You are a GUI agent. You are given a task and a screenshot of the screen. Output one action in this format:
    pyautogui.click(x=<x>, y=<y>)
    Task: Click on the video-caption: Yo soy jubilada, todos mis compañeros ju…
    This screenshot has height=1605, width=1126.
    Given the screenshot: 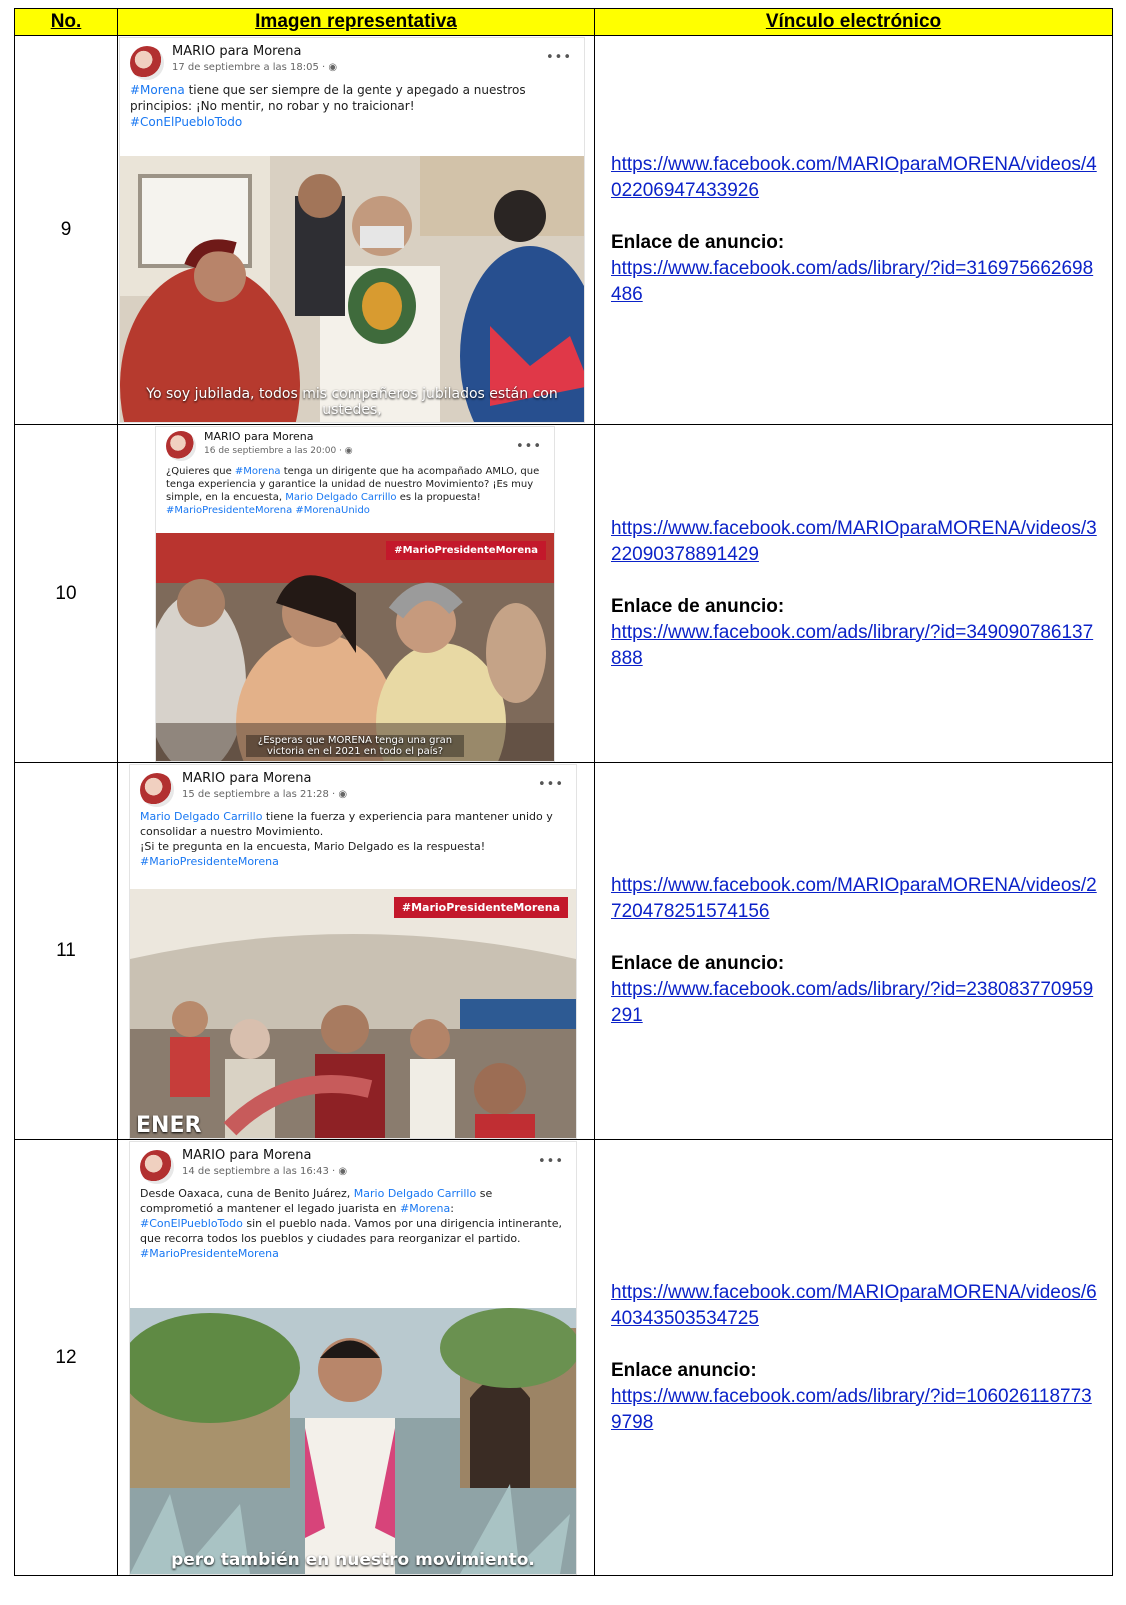 What is the action you would take?
    pyautogui.click(x=352, y=402)
    